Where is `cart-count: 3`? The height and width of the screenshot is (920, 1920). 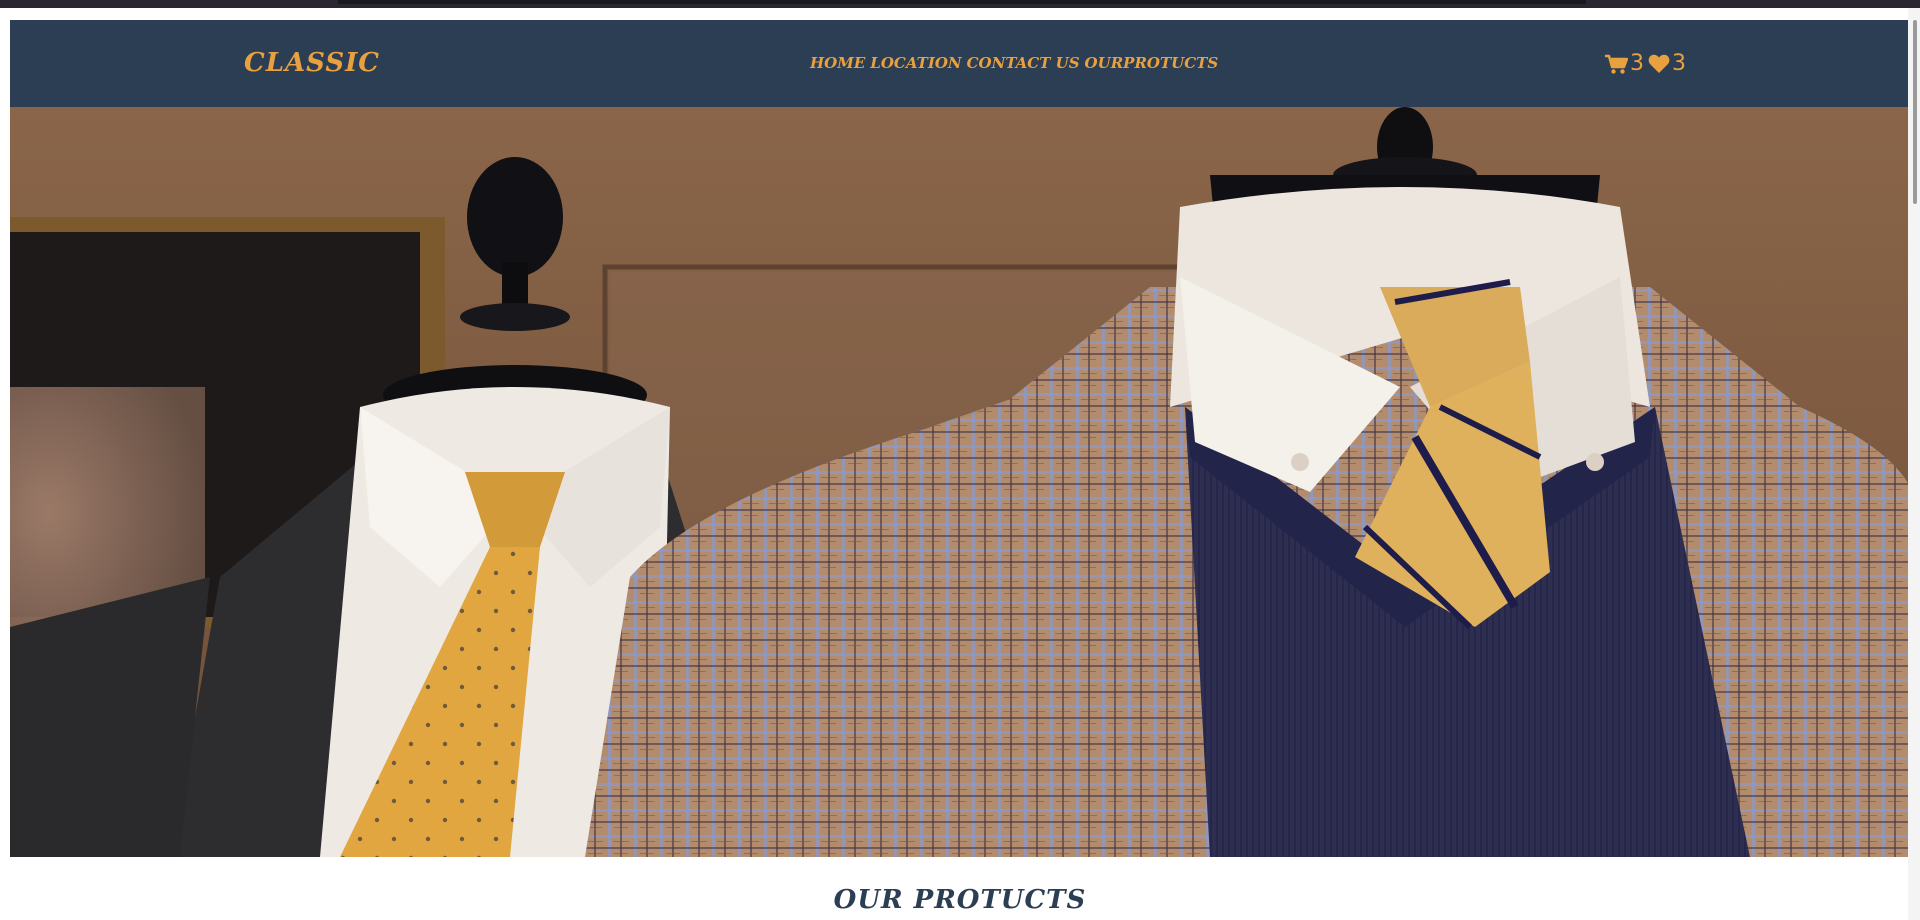 cart-count: 3 is located at coordinates (1637, 63).